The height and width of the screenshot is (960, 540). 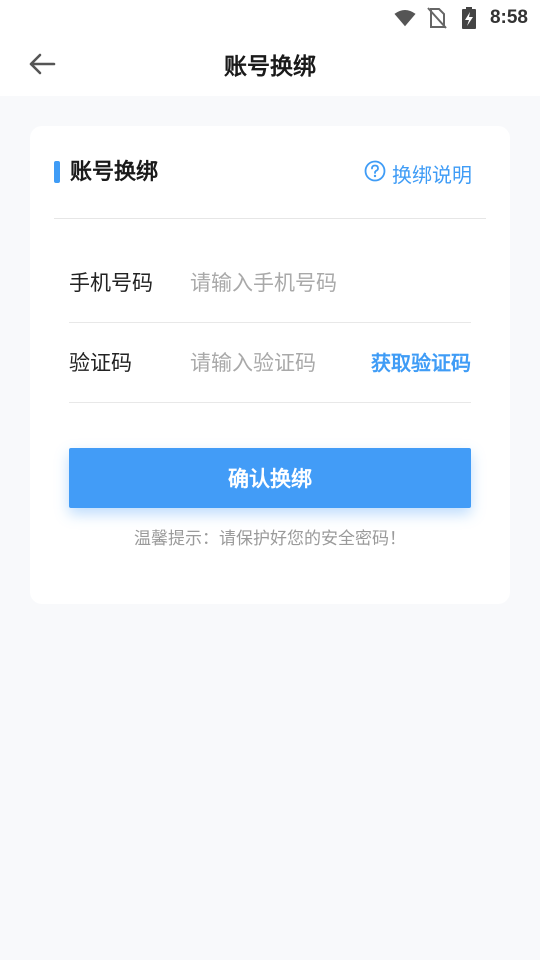 What do you see at coordinates (290, 363) in the screenshot?
I see `code-input` at bounding box center [290, 363].